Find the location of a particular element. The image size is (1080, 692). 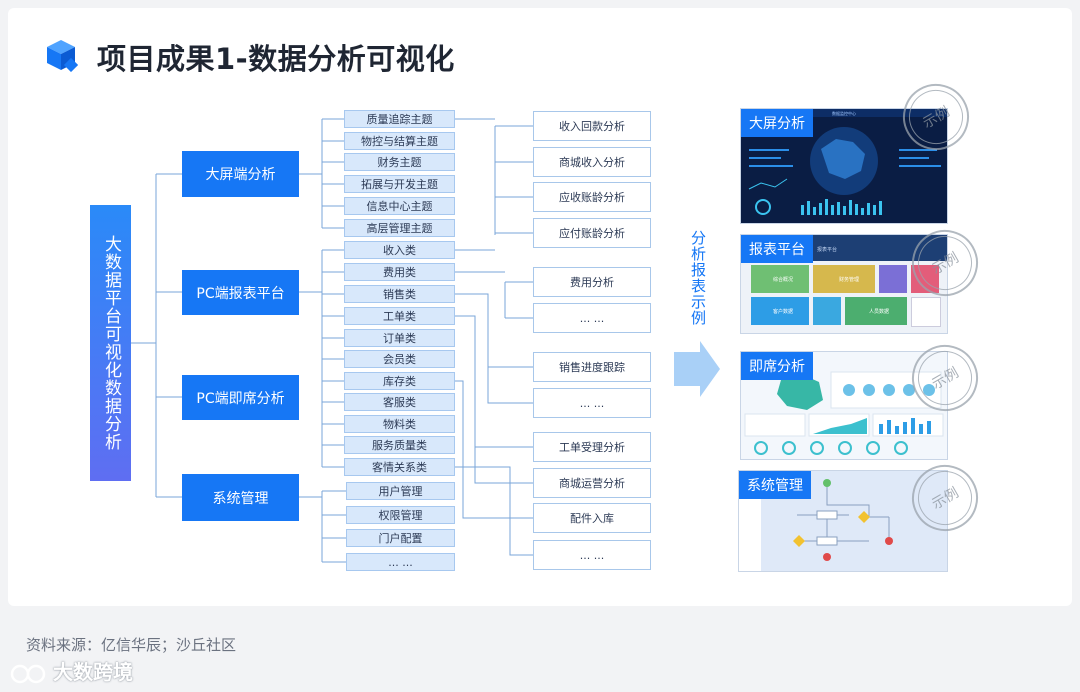

analysis-item: 应付账龄分析 is located at coordinates (592, 233).